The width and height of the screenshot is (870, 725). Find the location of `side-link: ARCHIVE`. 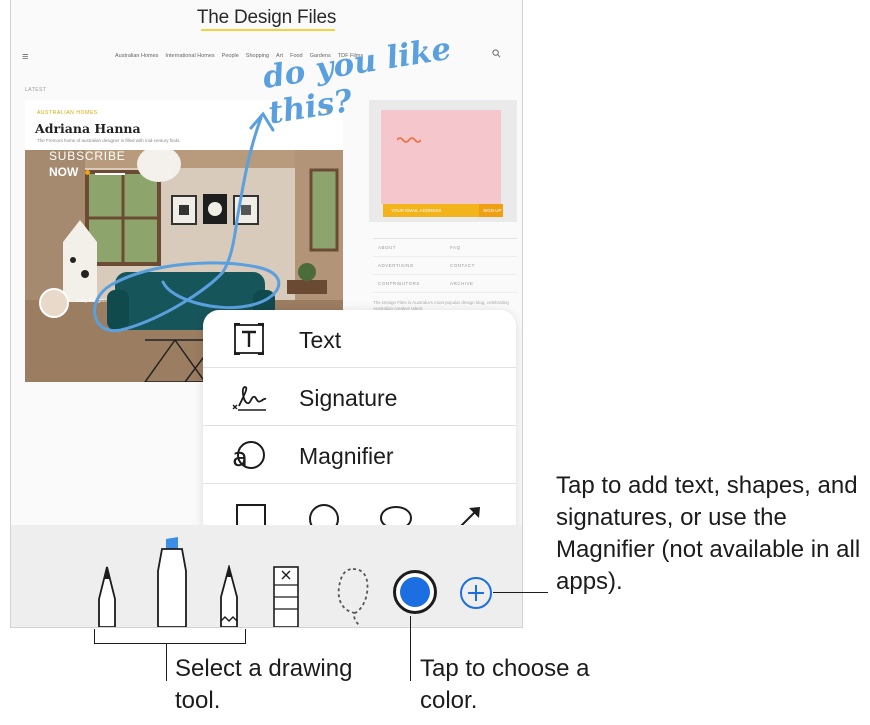

side-link: ARCHIVE is located at coordinates (481, 284).